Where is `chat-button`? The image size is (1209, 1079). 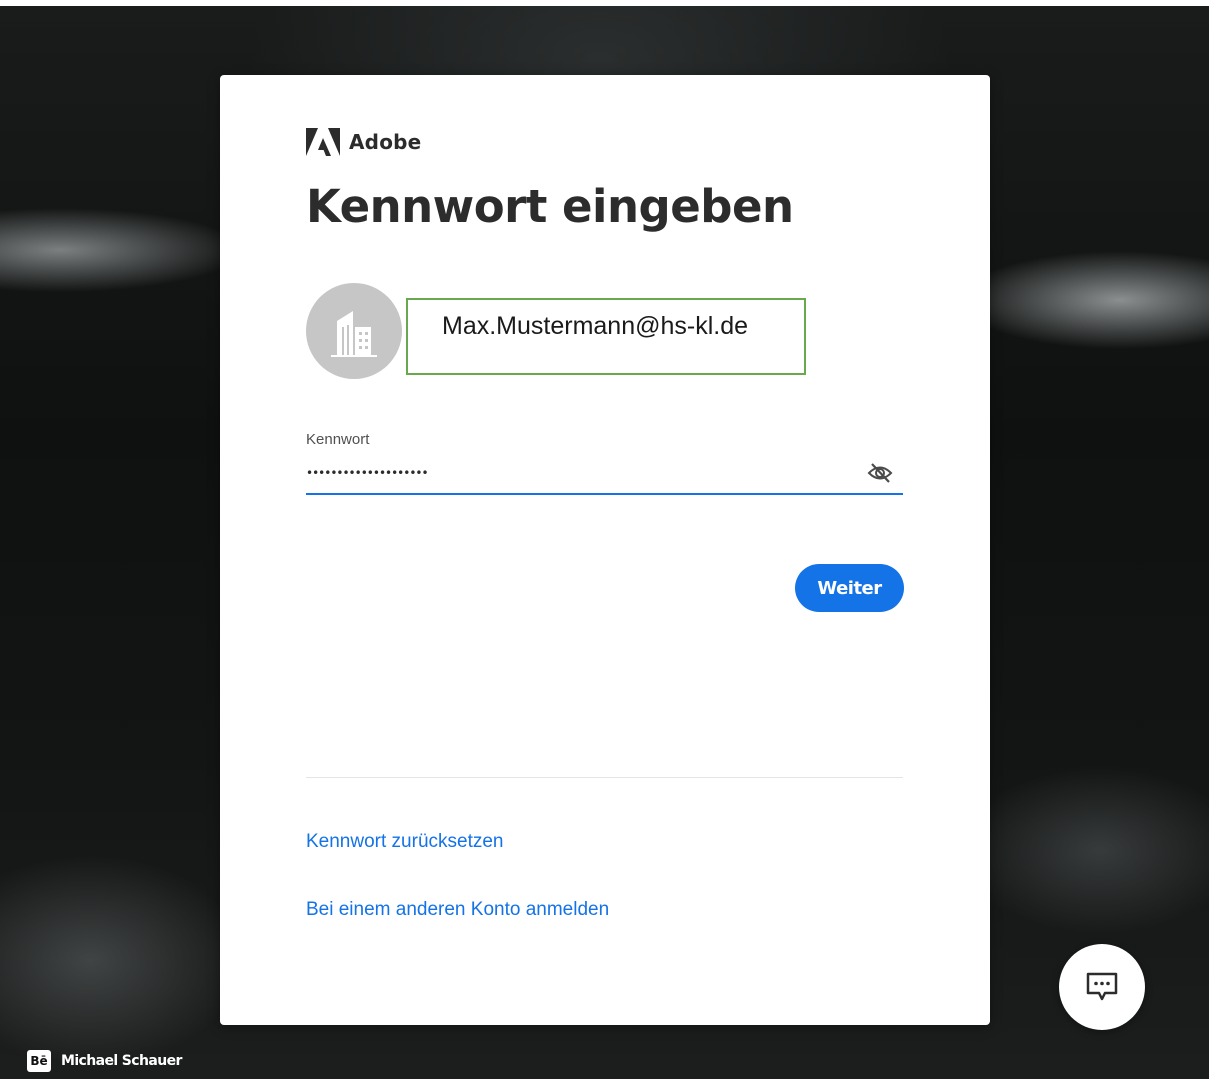 chat-button is located at coordinates (1102, 987).